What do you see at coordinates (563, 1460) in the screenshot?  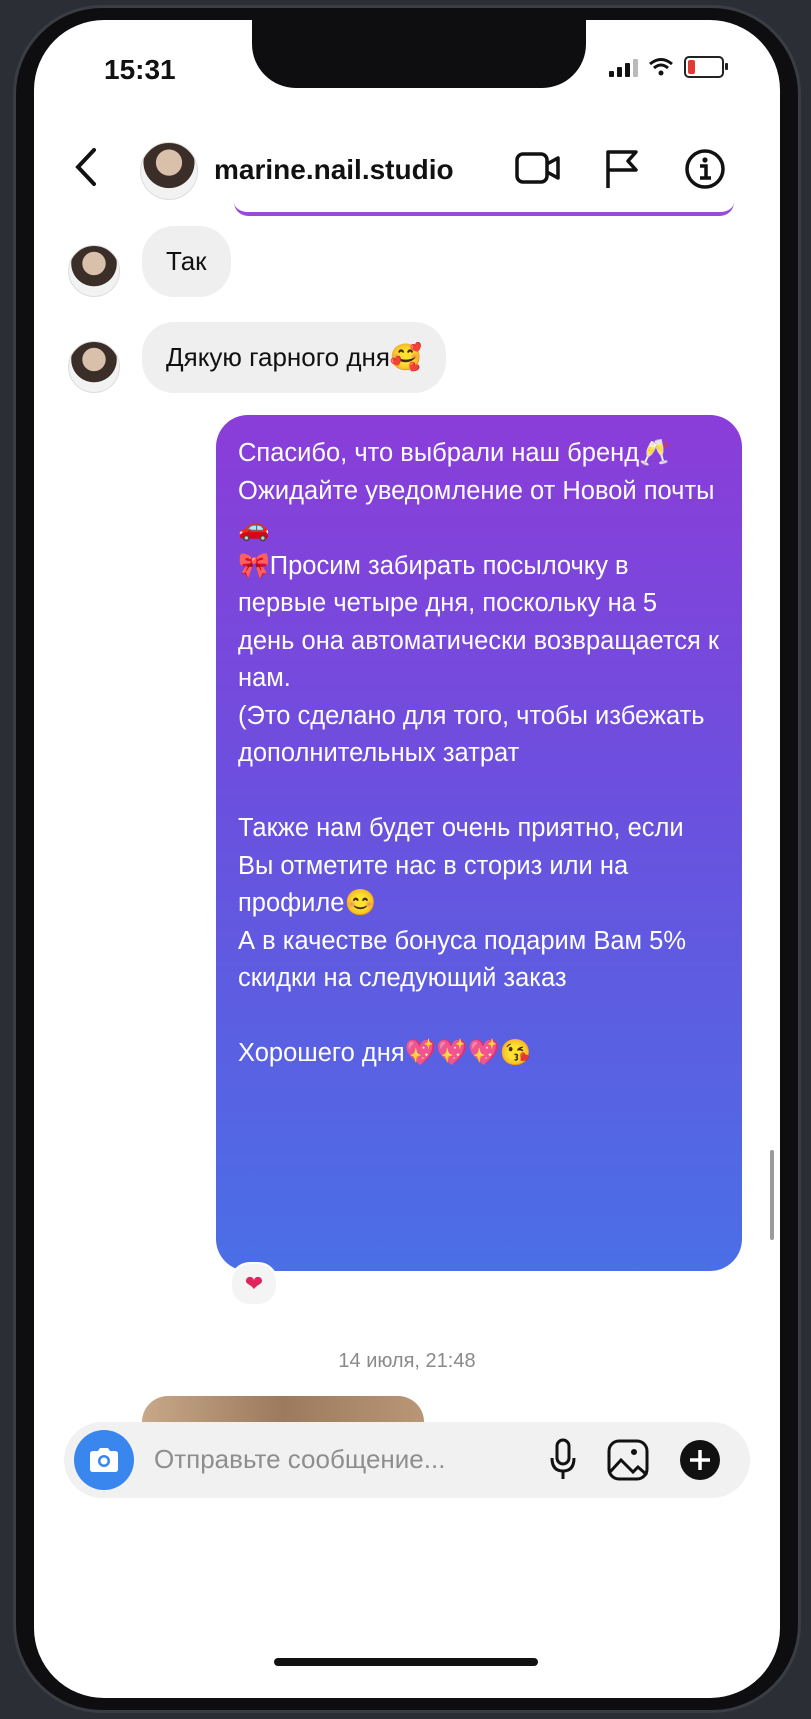 I see `microphone-icon` at bounding box center [563, 1460].